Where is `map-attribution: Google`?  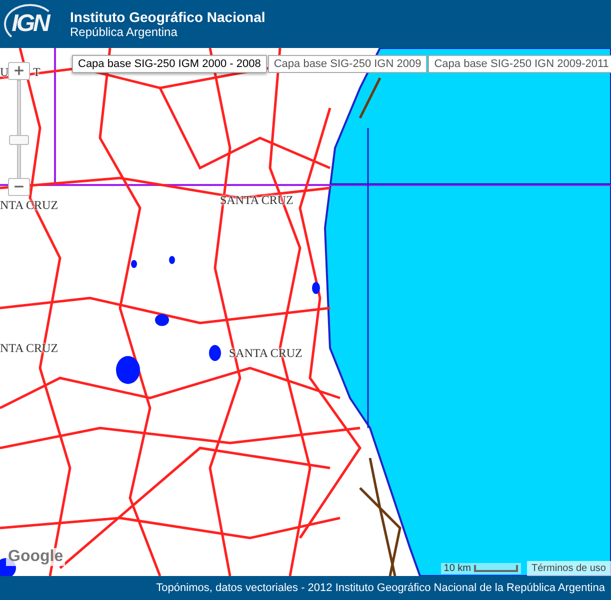 map-attribution: Google is located at coordinates (36, 557).